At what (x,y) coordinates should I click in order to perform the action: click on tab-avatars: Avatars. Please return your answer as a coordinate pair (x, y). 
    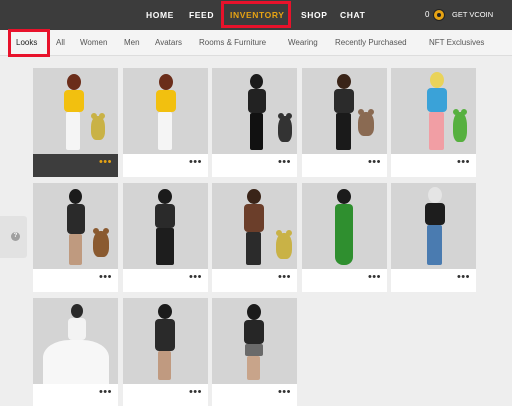
    Looking at the image, I should click on (168, 43).